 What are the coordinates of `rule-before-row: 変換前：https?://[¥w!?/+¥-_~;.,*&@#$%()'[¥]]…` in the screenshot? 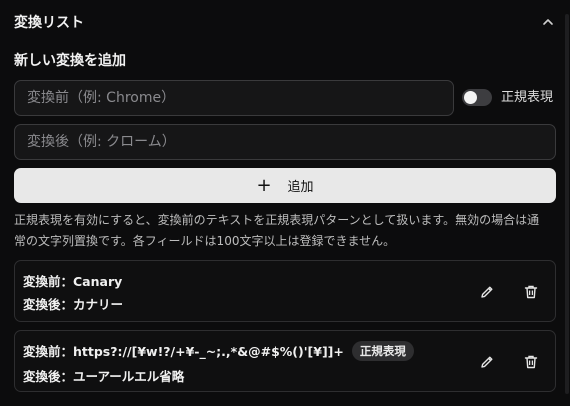 It's located at (218, 351).